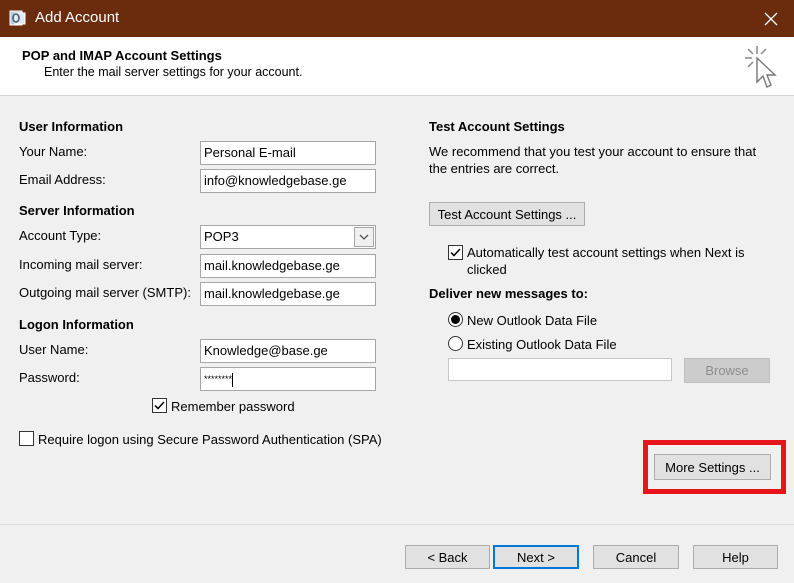 The image size is (794, 583). What do you see at coordinates (497, 126) in the screenshot?
I see `test-settings-heading: Test Account Settings` at bounding box center [497, 126].